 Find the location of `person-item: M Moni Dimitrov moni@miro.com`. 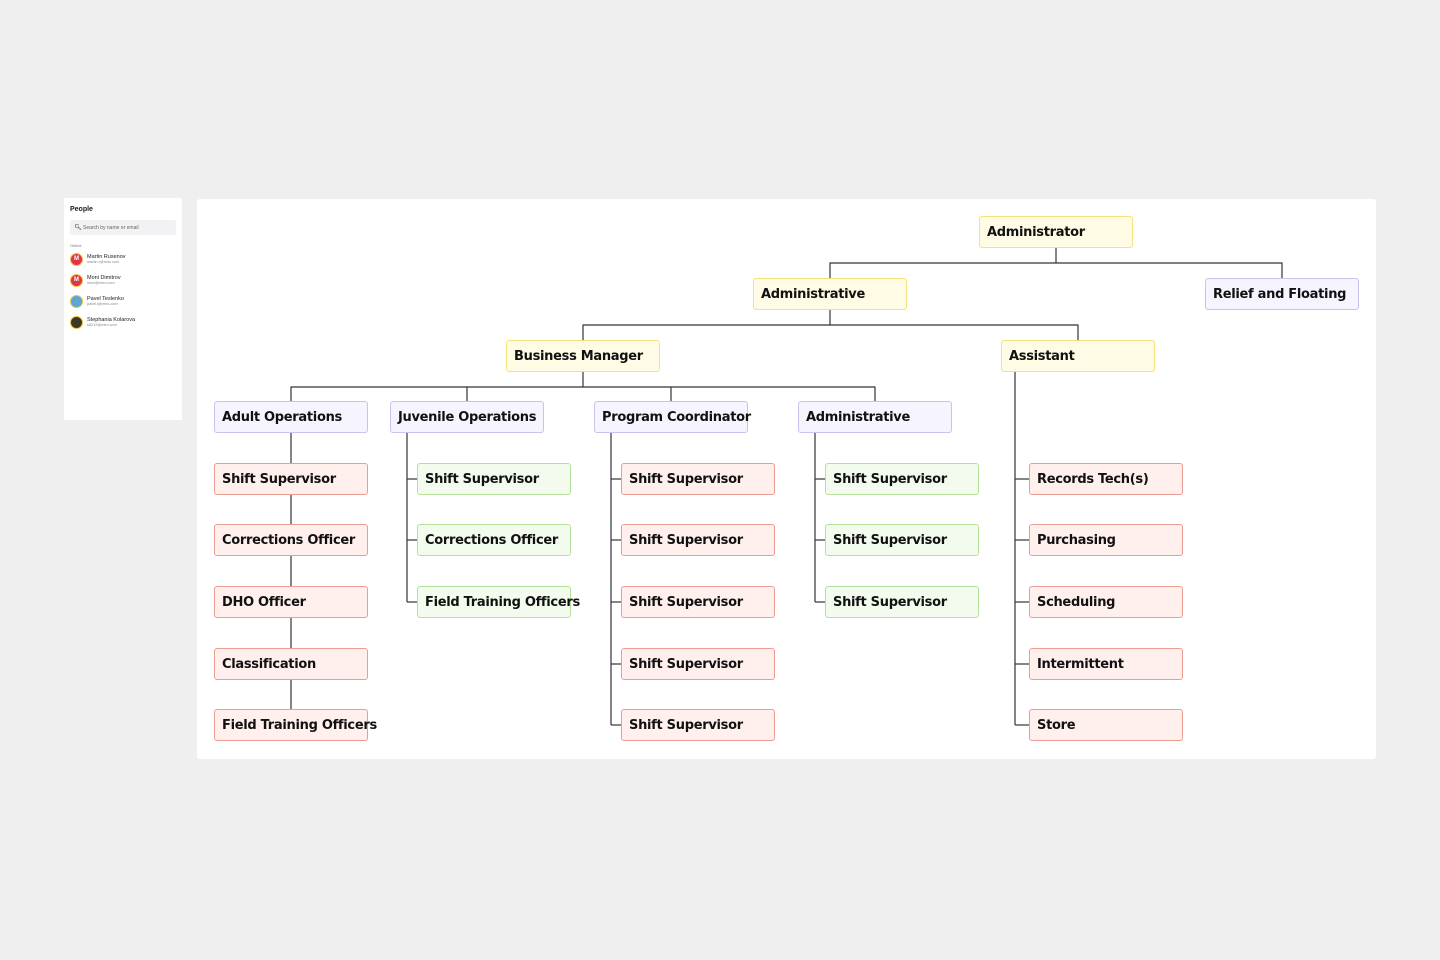

person-item: M Moni Dimitrov moni@miro.com is located at coordinates (95, 280).